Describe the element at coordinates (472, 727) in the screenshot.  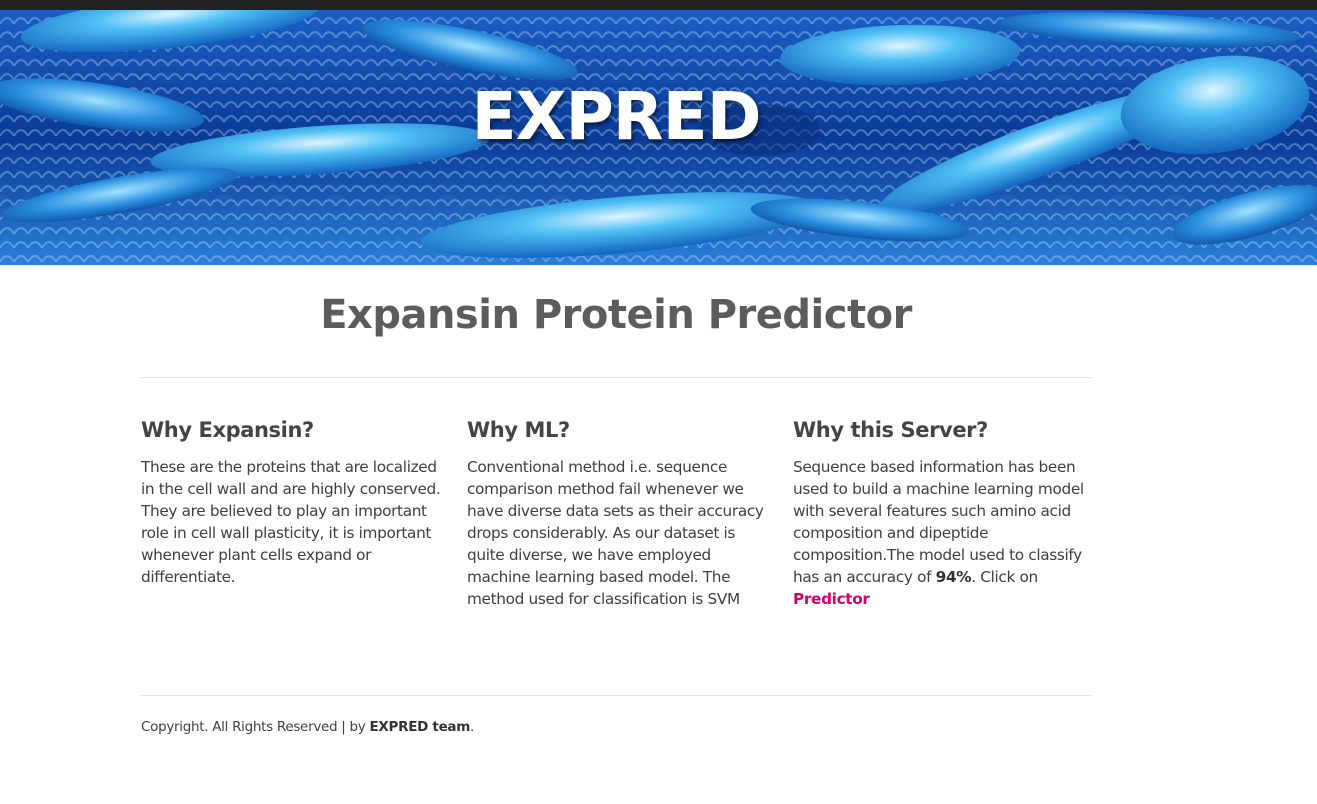
I see `footer-period: .` at that location.